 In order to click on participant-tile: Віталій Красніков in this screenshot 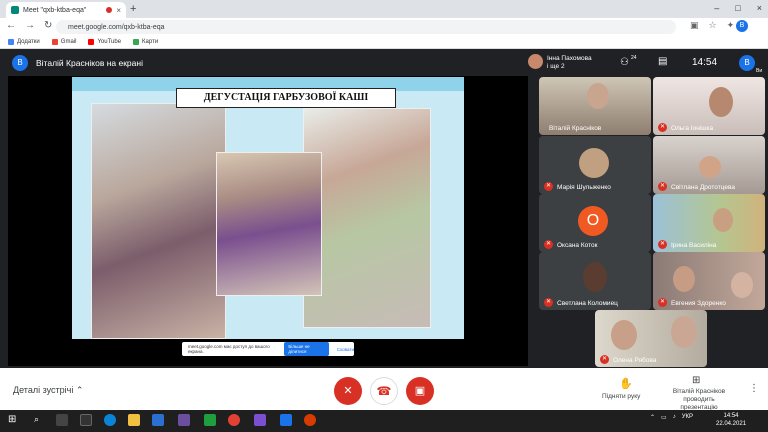, I will do `click(595, 106)`.